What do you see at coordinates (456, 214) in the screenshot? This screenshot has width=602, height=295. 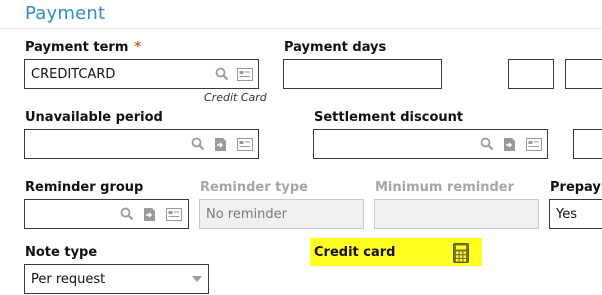 I see `minimum-reminder-field` at bounding box center [456, 214].